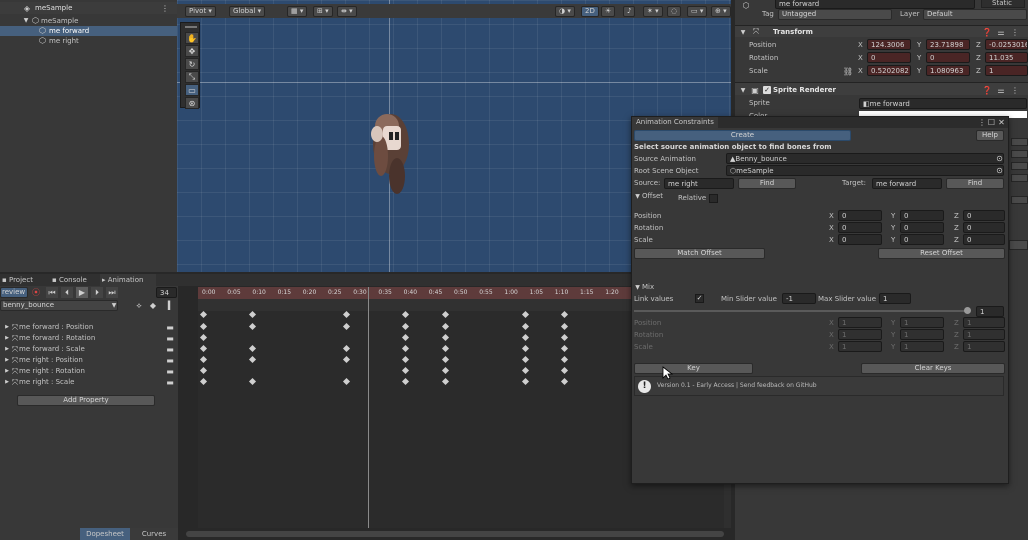 The width and height of the screenshot is (1028, 540). What do you see at coordinates (1018, 245) in the screenshot?
I see `partial-button` at bounding box center [1018, 245].